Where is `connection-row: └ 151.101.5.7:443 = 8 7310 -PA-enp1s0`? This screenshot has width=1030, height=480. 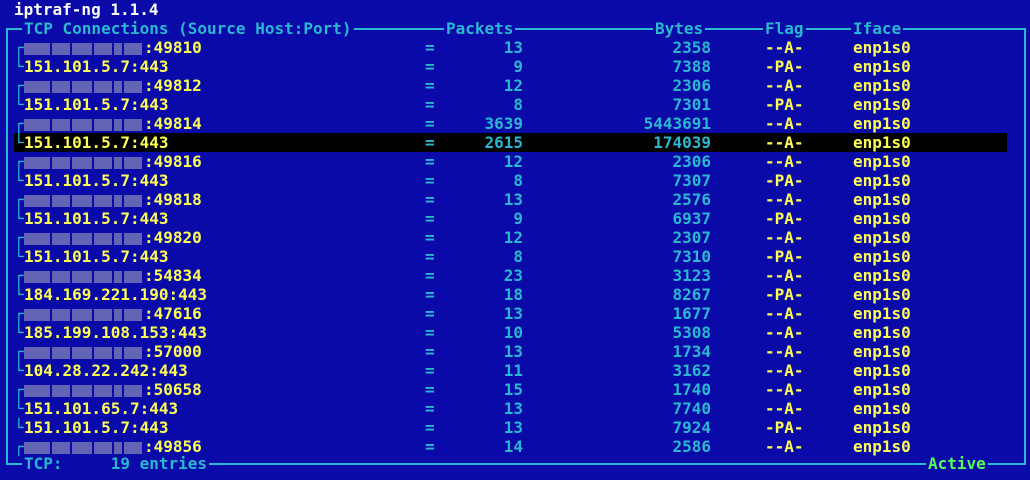
connection-row: └ 151.101.5.7:443 = 8 7310 -PA-enp1s0 is located at coordinates (515, 256).